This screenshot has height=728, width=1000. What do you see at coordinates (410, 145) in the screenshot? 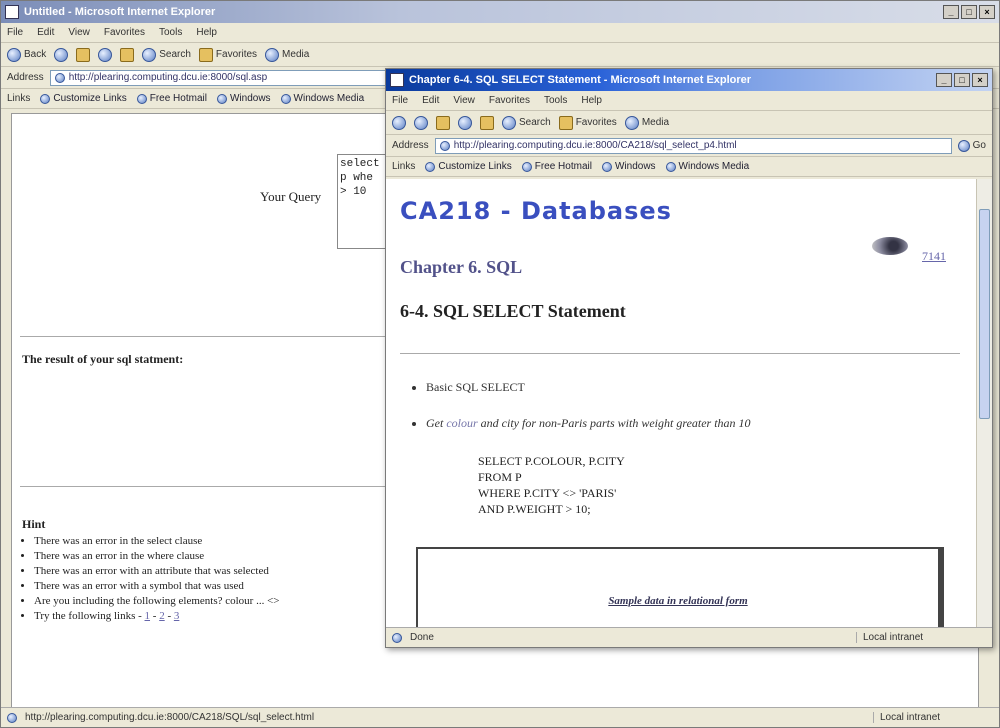
I see `address-label: Address` at bounding box center [410, 145].